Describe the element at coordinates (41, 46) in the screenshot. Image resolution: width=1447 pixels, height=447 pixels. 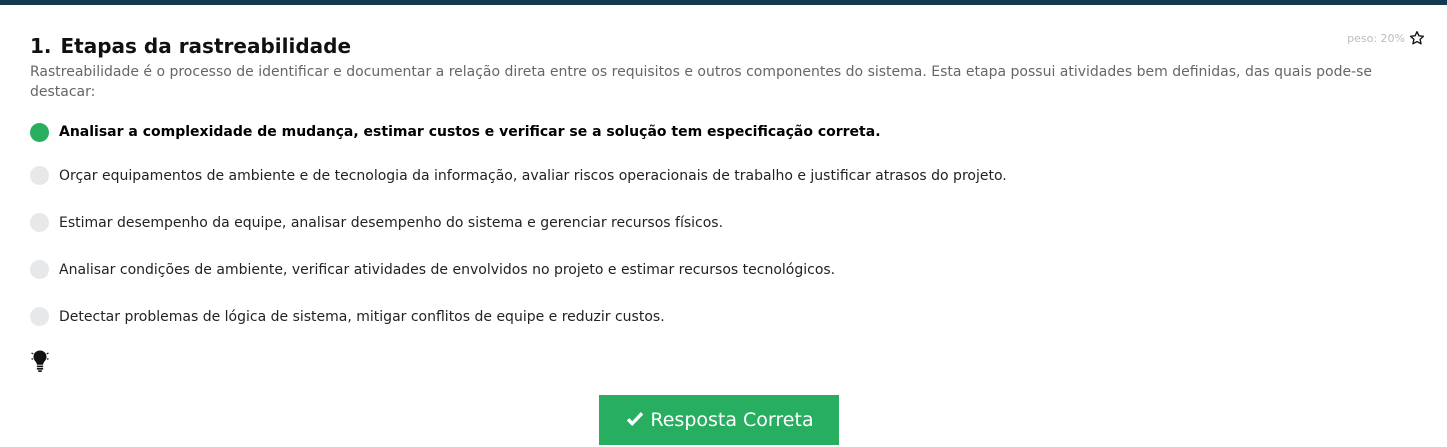
I see `question-number: 1.` at that location.